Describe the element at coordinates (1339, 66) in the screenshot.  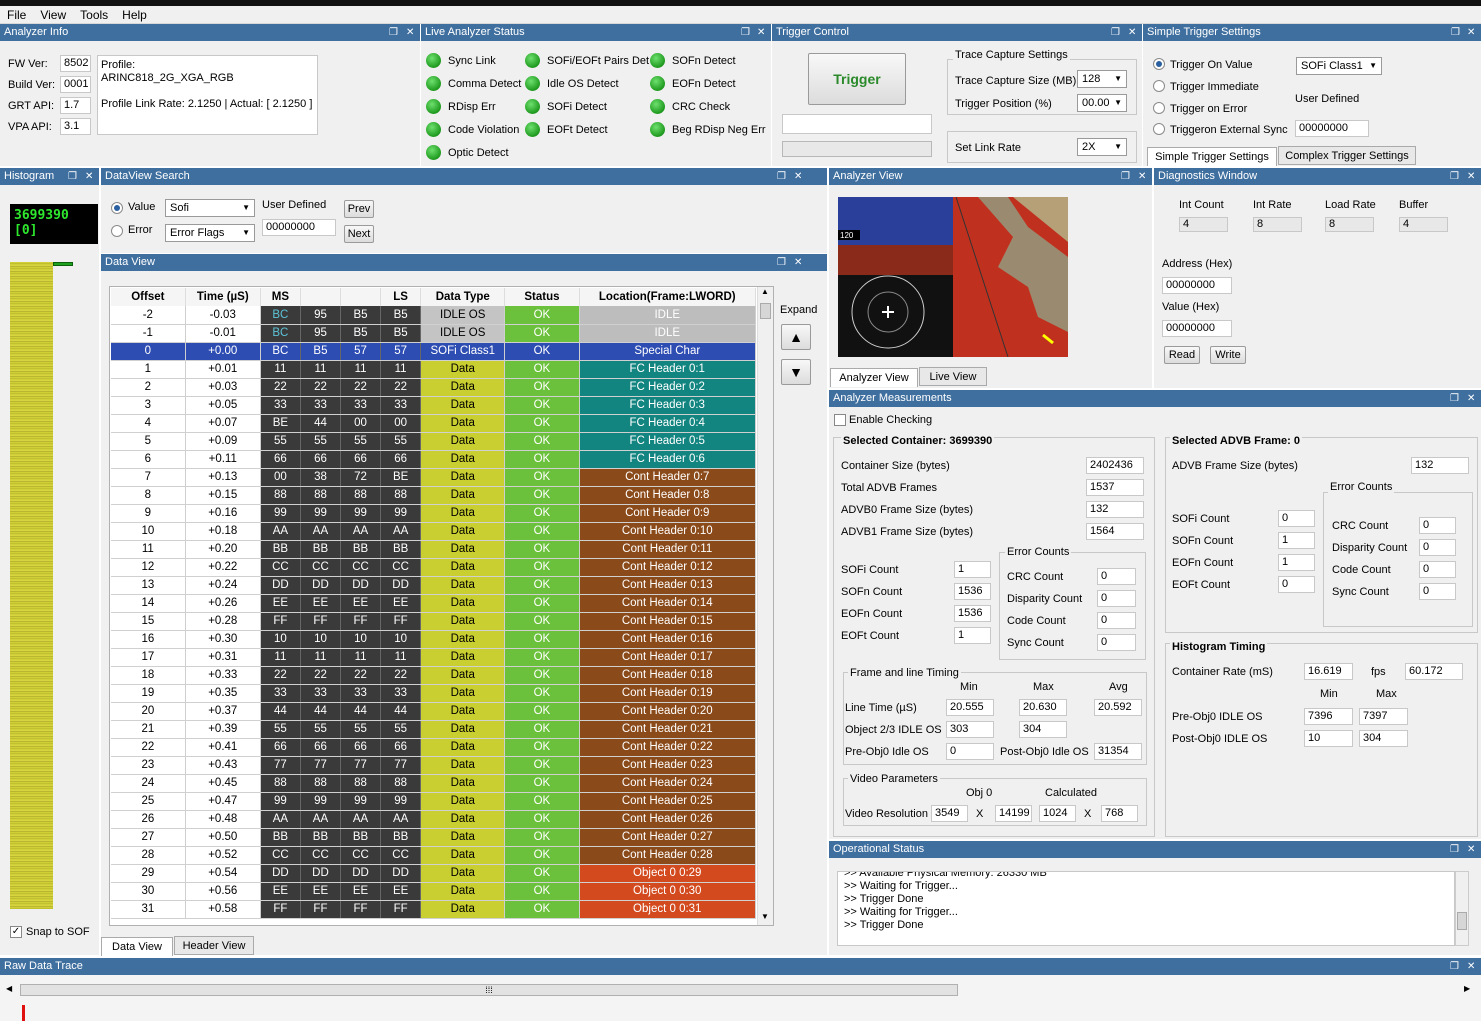
I see `trigger-value-select: SOFi Class1` at that location.